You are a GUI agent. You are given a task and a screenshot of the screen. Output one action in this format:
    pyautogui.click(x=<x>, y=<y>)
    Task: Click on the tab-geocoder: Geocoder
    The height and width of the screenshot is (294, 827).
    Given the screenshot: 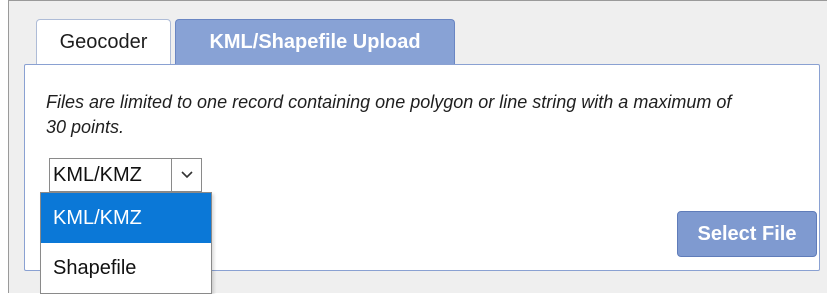 What is the action you would take?
    pyautogui.click(x=103, y=42)
    